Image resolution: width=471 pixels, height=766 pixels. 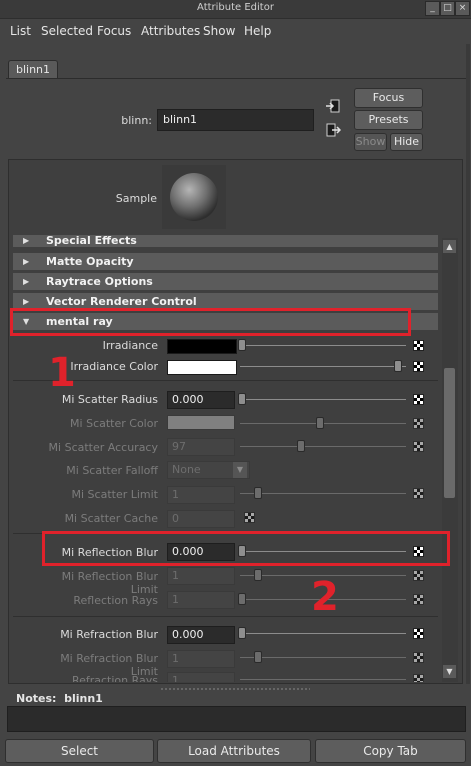 I want to click on presets-button: Presets, so click(x=388, y=120).